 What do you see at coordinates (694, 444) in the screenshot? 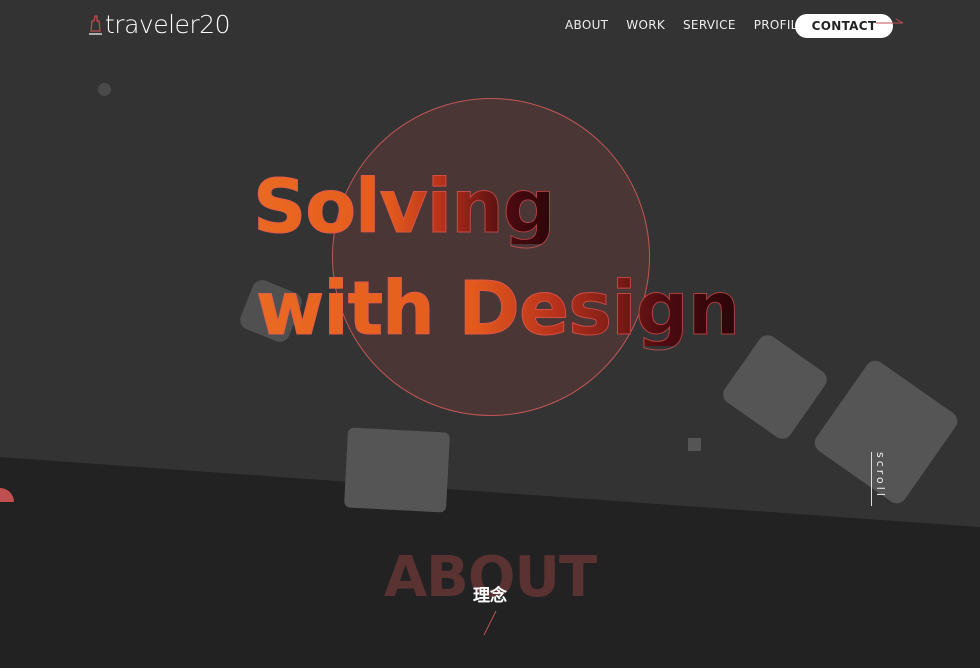
I see `small-square` at bounding box center [694, 444].